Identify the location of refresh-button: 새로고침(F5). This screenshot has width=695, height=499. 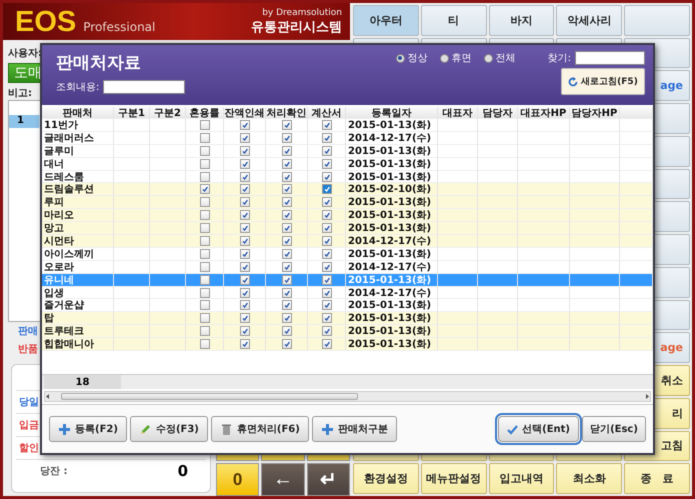
(603, 81).